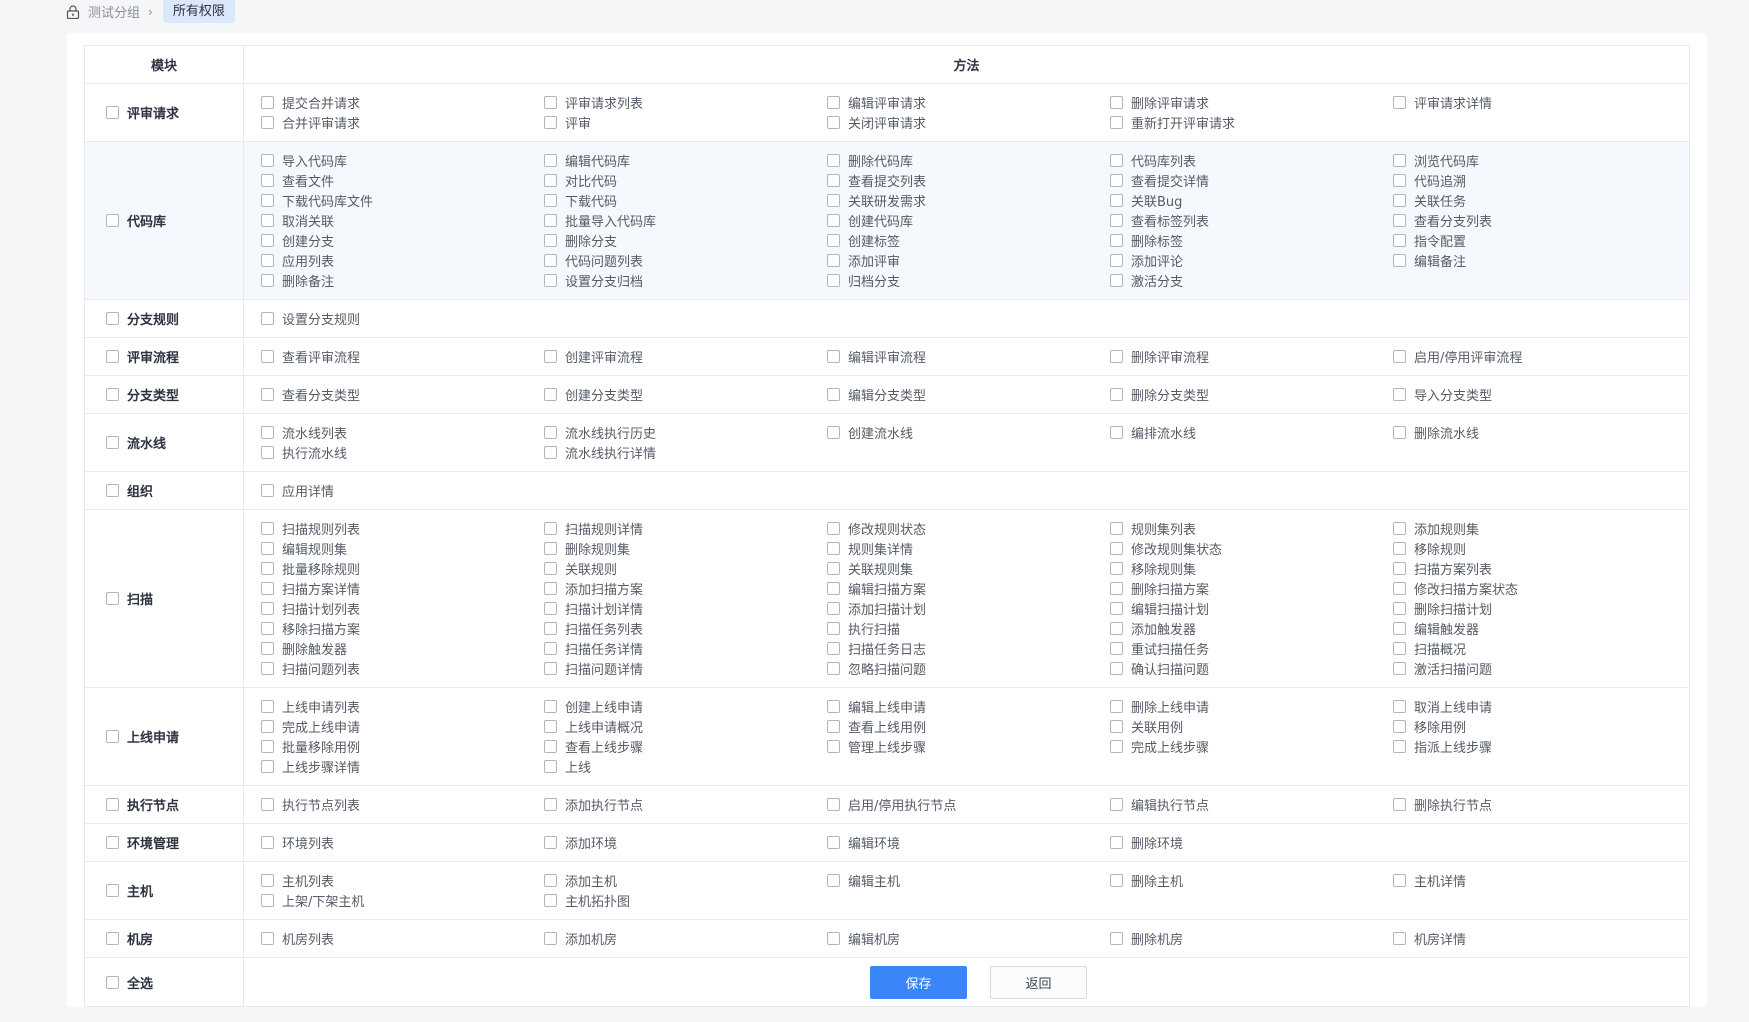  I want to click on permission-checkbox: 编辑主机, so click(968, 880).